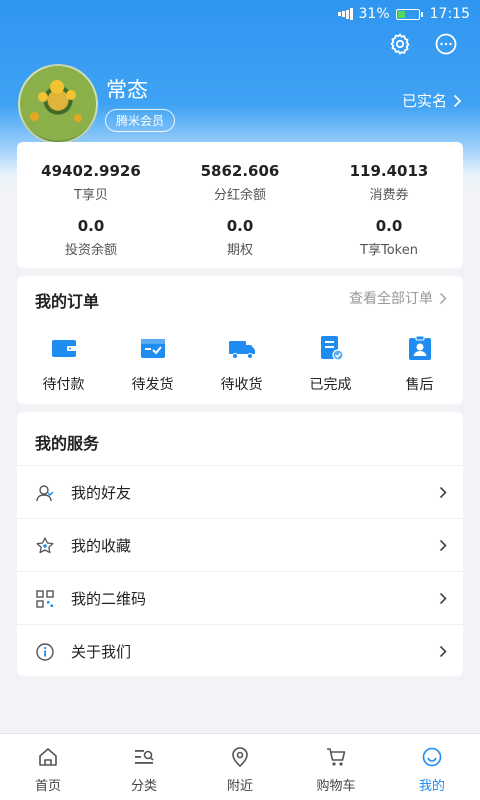  What do you see at coordinates (239, 250) in the screenshot?
I see `stat-label: 期权` at bounding box center [239, 250].